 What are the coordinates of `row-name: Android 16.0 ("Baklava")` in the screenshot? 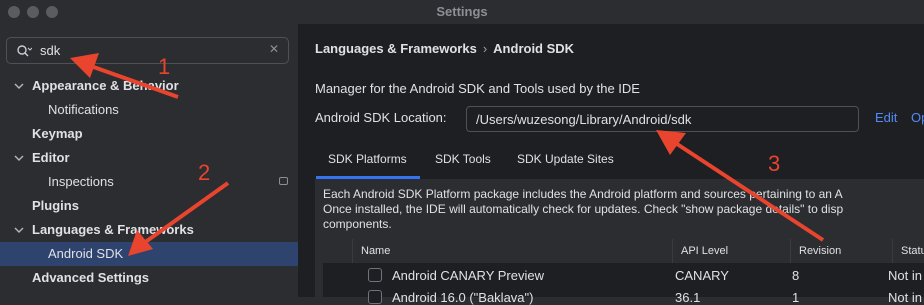 It's located at (463, 297).